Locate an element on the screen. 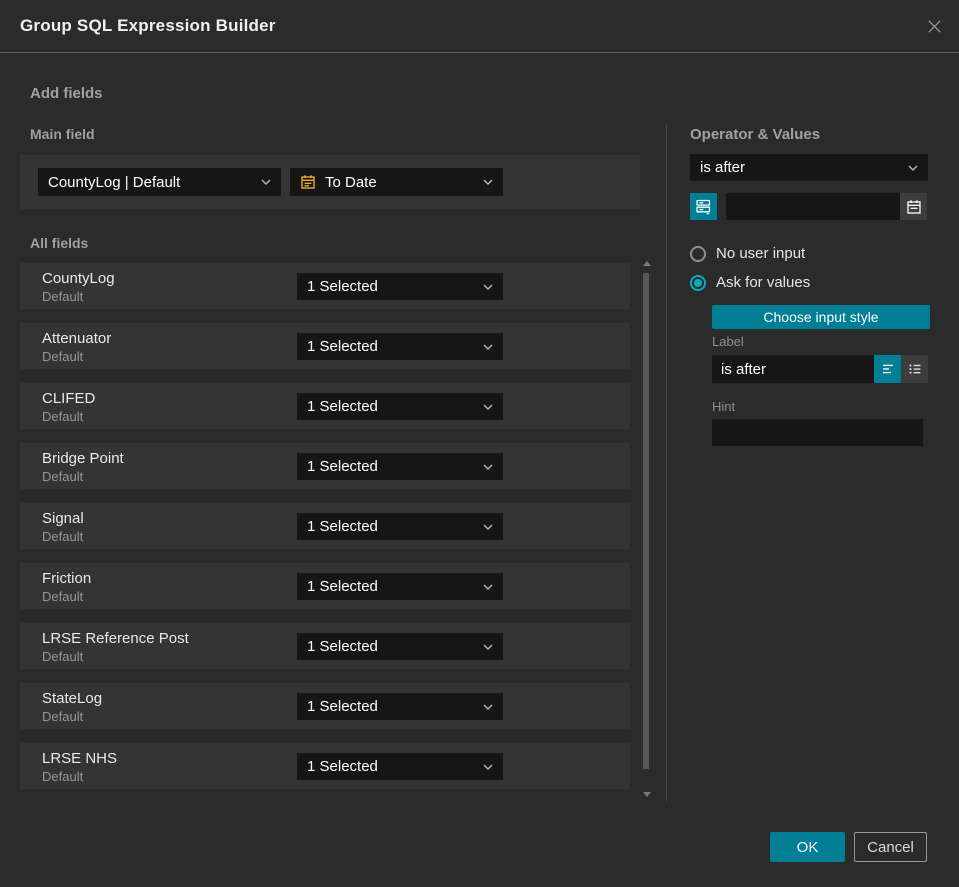 The image size is (959, 887). field-name: Signal is located at coordinates (63, 518).